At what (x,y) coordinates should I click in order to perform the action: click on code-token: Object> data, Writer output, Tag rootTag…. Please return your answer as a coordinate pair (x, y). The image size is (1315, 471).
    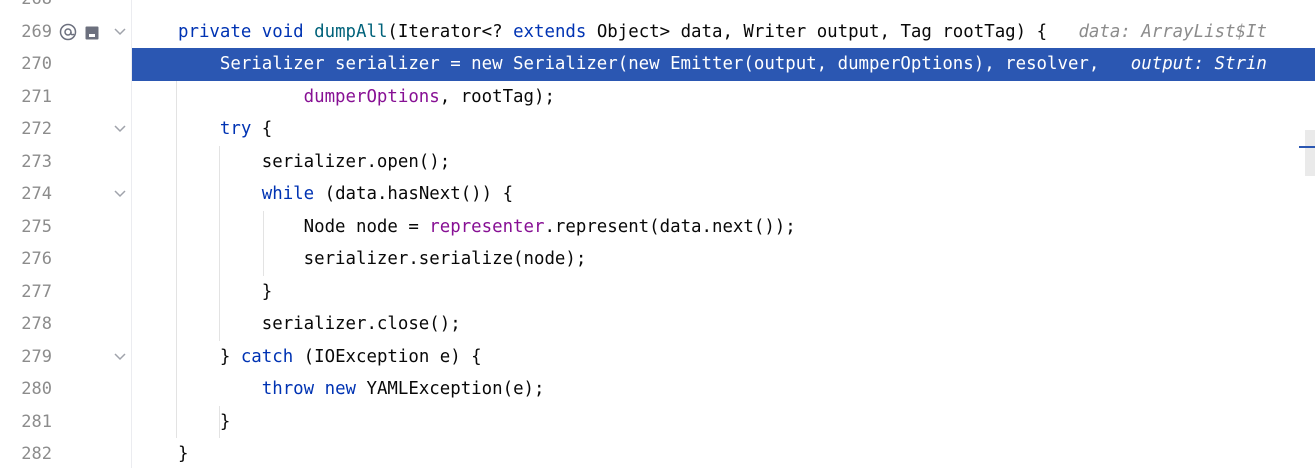
    Looking at the image, I should click on (822, 31).